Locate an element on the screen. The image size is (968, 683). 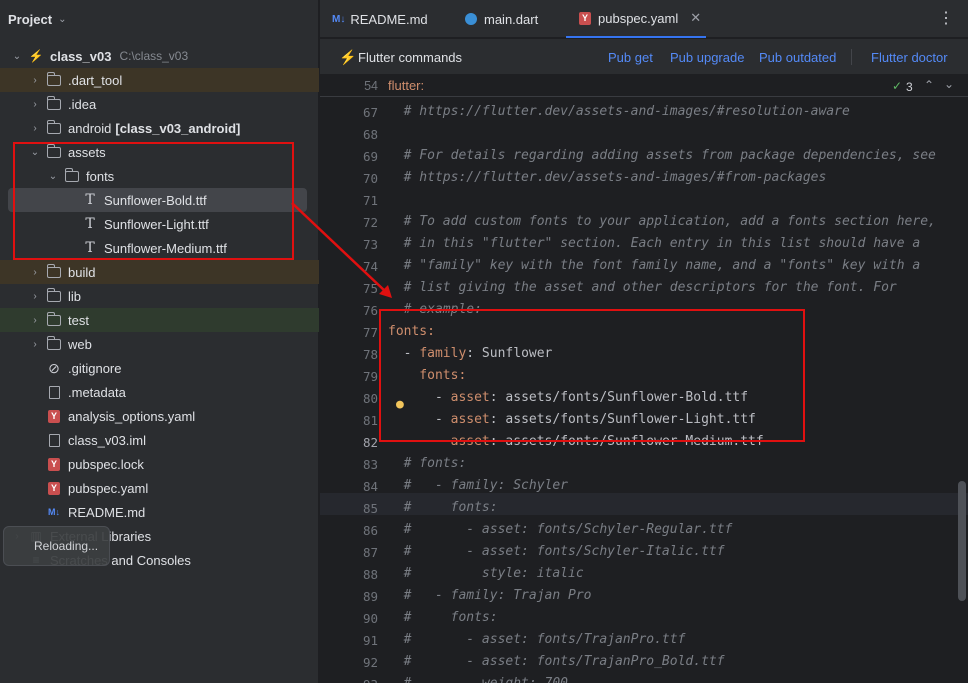
line-number: 54 is located at coordinates (371, 86).